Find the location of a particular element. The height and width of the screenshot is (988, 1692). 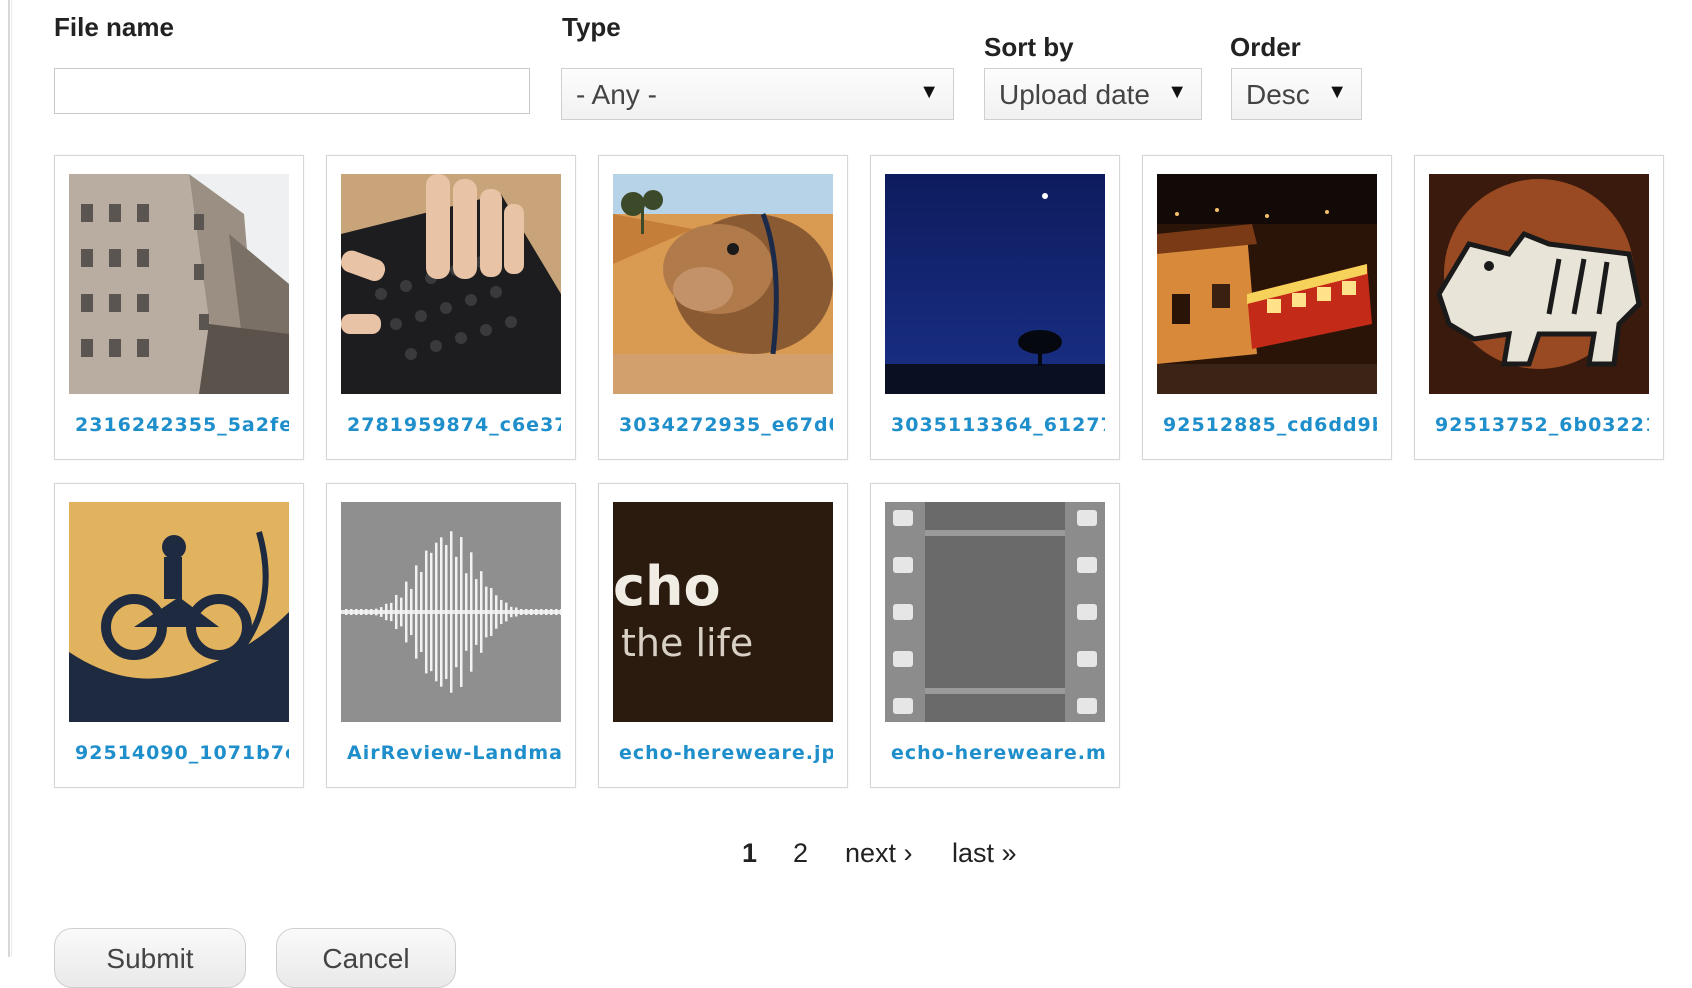

file-name-link: 3034272935_e67d0 is located at coordinates (726, 425).